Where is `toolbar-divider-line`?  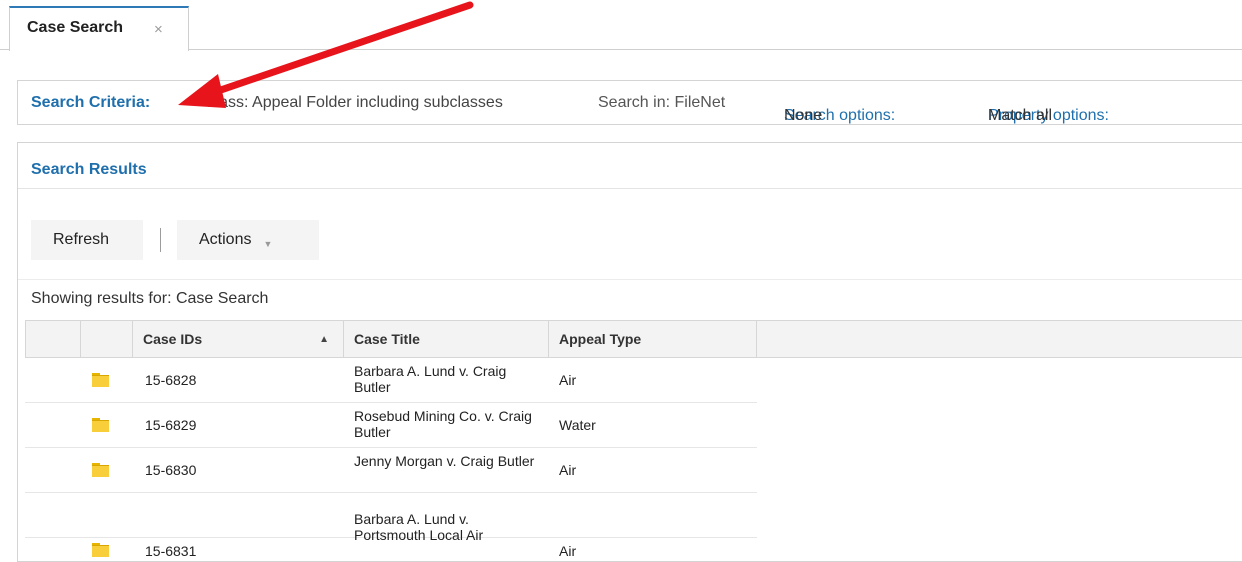
toolbar-divider-line is located at coordinates (630, 279).